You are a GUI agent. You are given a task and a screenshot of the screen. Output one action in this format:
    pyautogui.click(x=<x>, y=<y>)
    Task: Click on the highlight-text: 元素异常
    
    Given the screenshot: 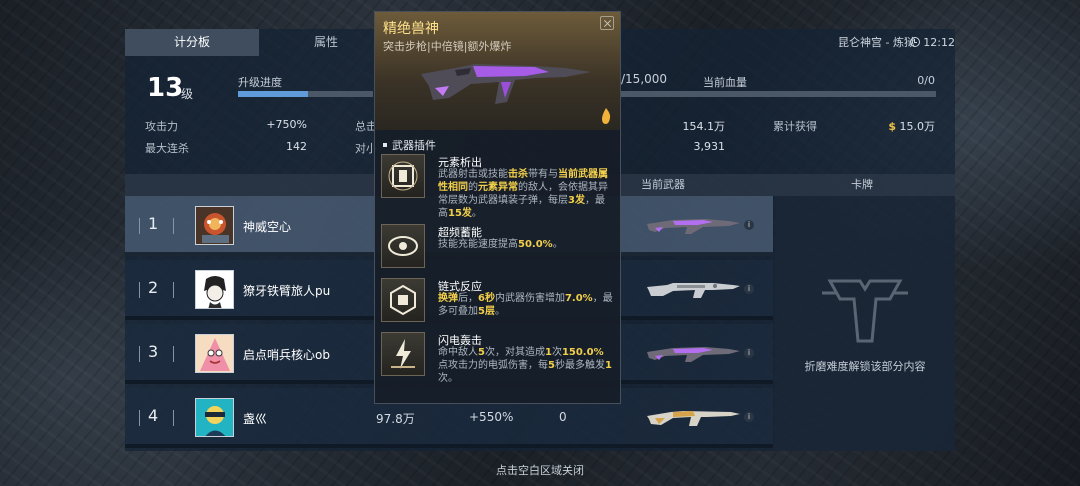 What is the action you would take?
    pyautogui.click(x=498, y=187)
    